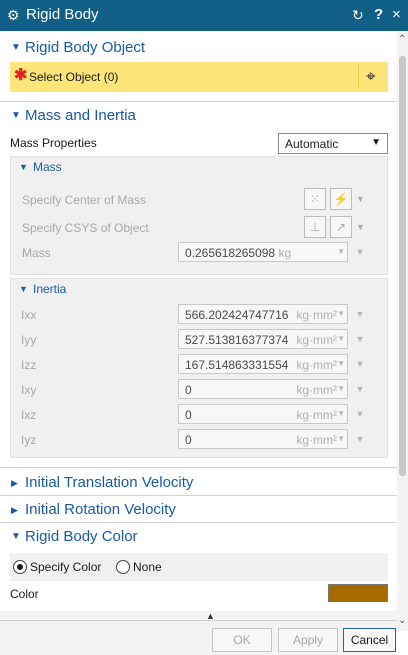  Describe the element at coordinates (198, 633) in the screenshot. I see `dialog-footer: ▲ OK Apply Cancel` at that location.